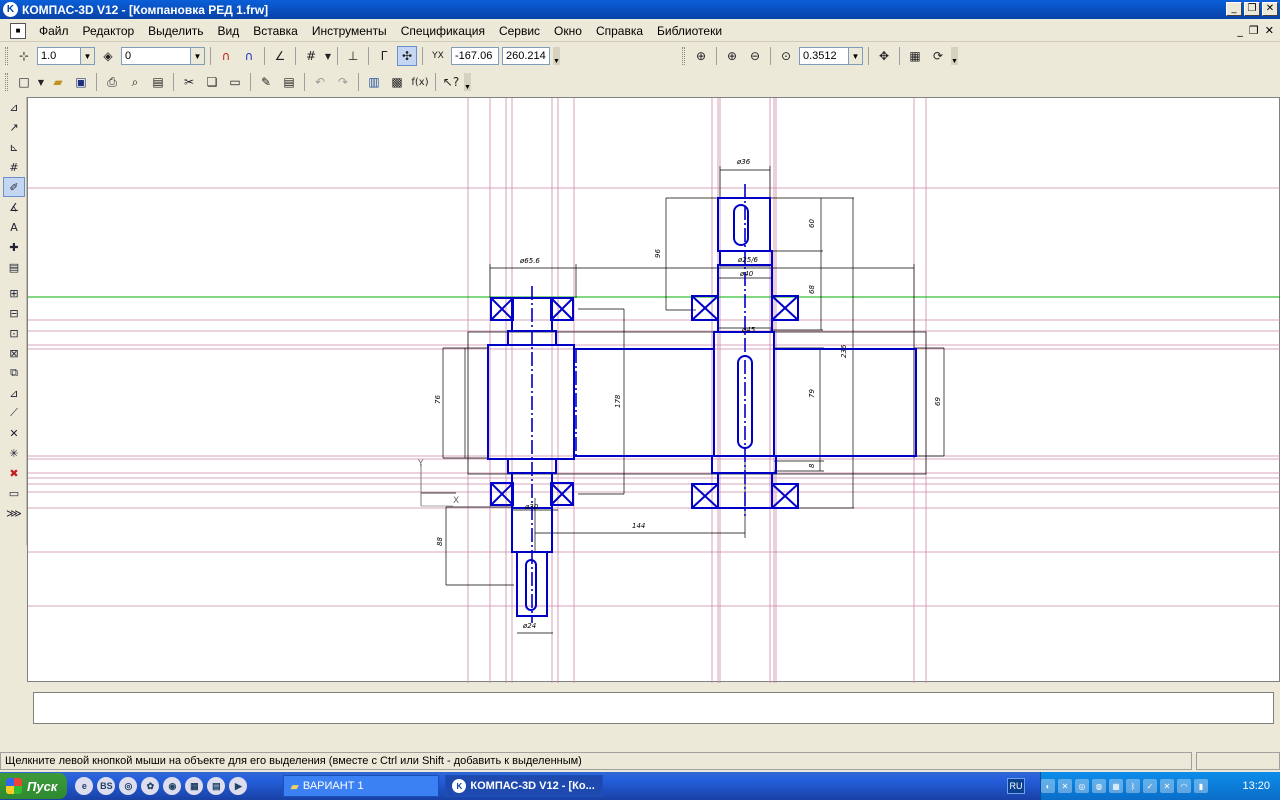  Describe the element at coordinates (14, 353) in the screenshot. I see `tool-symmetry-icon: ⊠` at that location.